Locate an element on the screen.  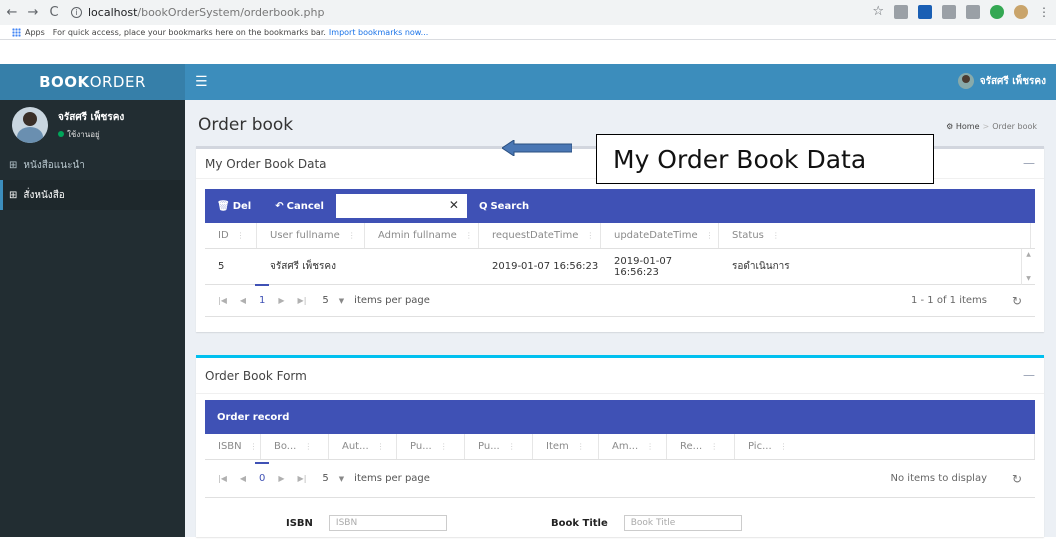
back-icon: ← is located at coordinates (12, 12).